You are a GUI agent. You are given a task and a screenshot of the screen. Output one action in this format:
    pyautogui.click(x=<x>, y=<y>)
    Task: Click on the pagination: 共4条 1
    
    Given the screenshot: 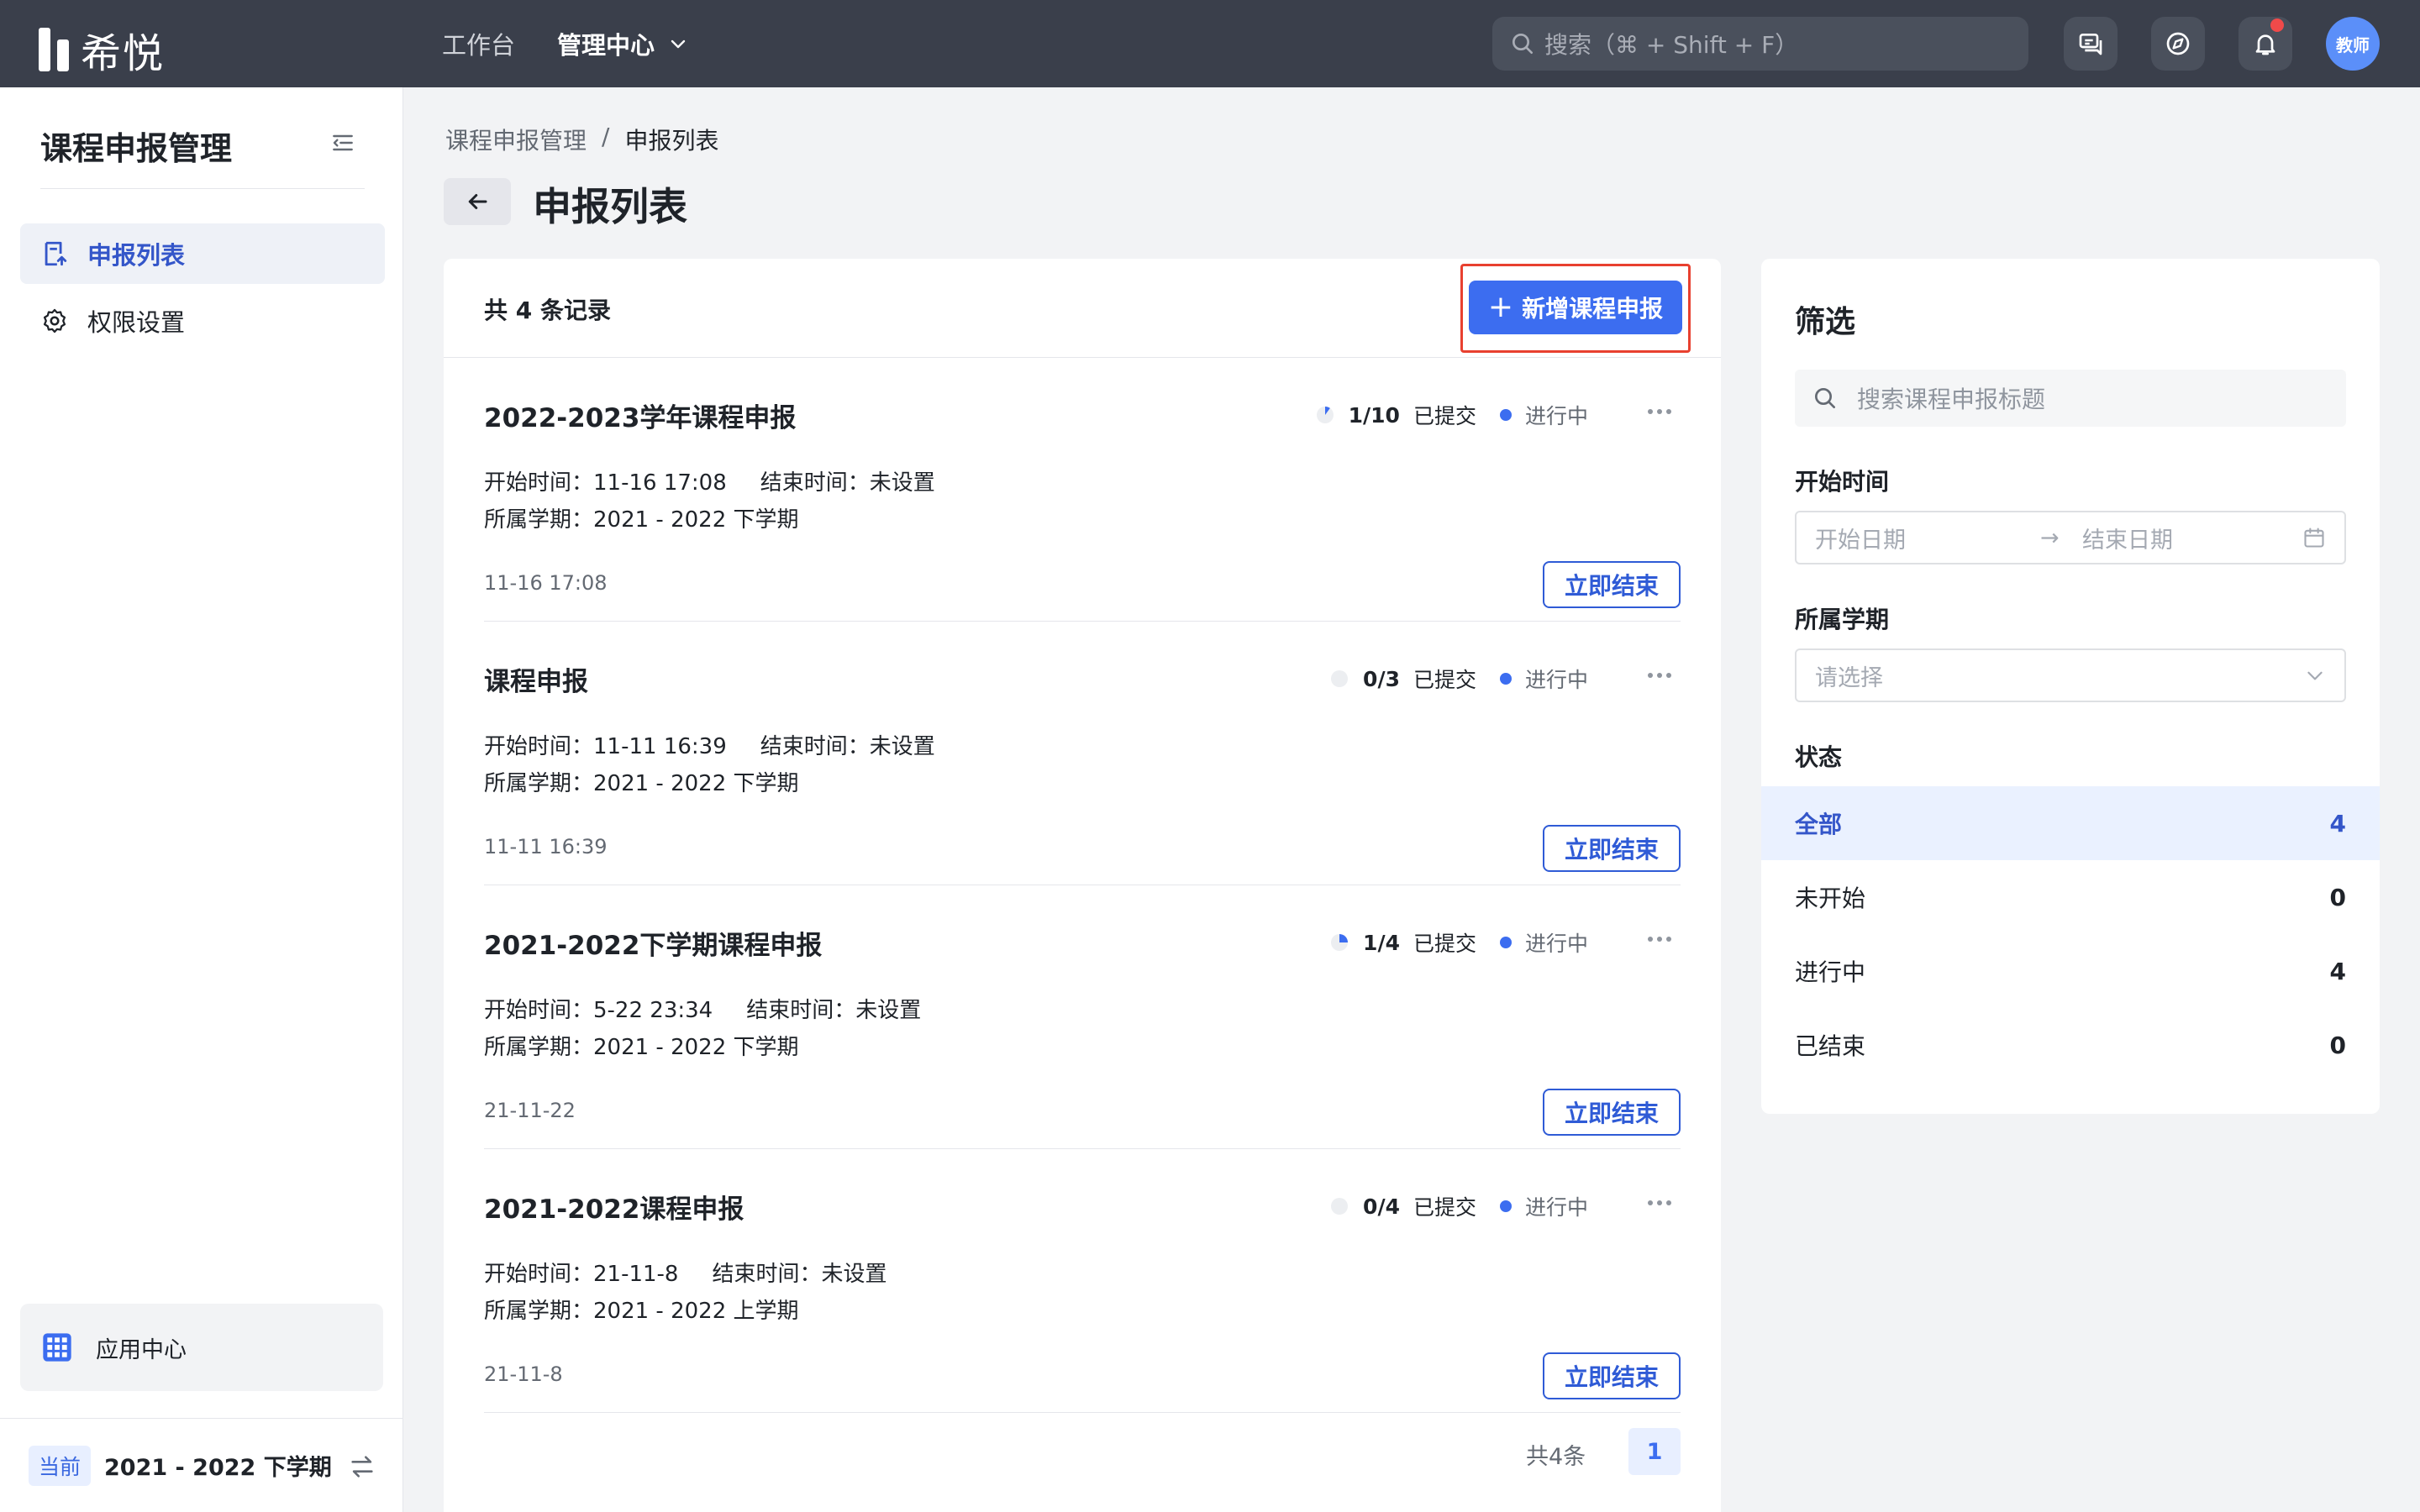 What is the action you would take?
    pyautogui.click(x=1082, y=1453)
    